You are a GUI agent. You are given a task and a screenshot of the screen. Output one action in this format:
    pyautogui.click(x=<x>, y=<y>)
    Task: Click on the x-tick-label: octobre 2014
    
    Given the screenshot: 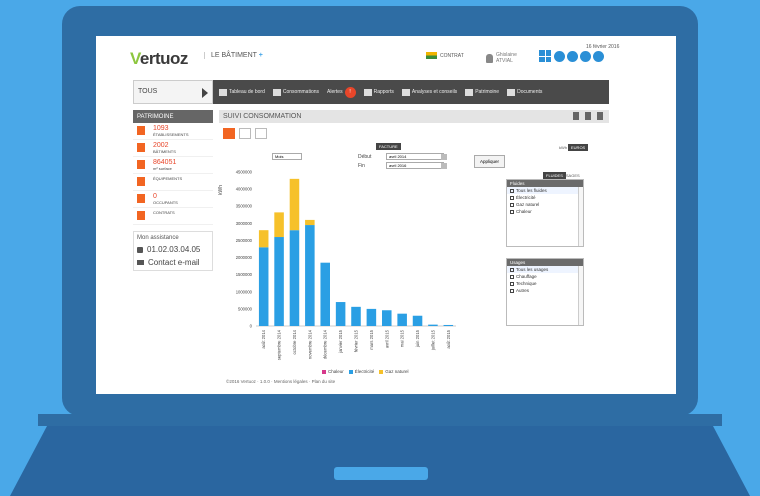 What is the action you would take?
    pyautogui.click(x=294, y=341)
    